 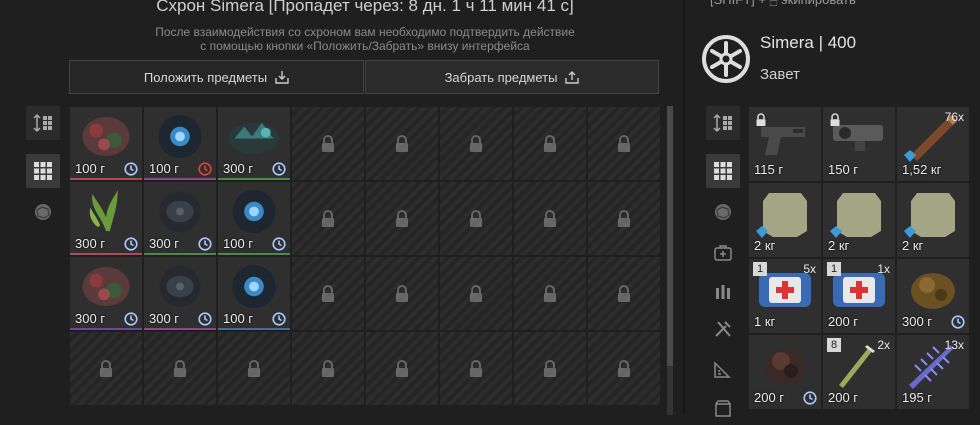 I want to click on stash-scrollbar-thumb, so click(x=670, y=236).